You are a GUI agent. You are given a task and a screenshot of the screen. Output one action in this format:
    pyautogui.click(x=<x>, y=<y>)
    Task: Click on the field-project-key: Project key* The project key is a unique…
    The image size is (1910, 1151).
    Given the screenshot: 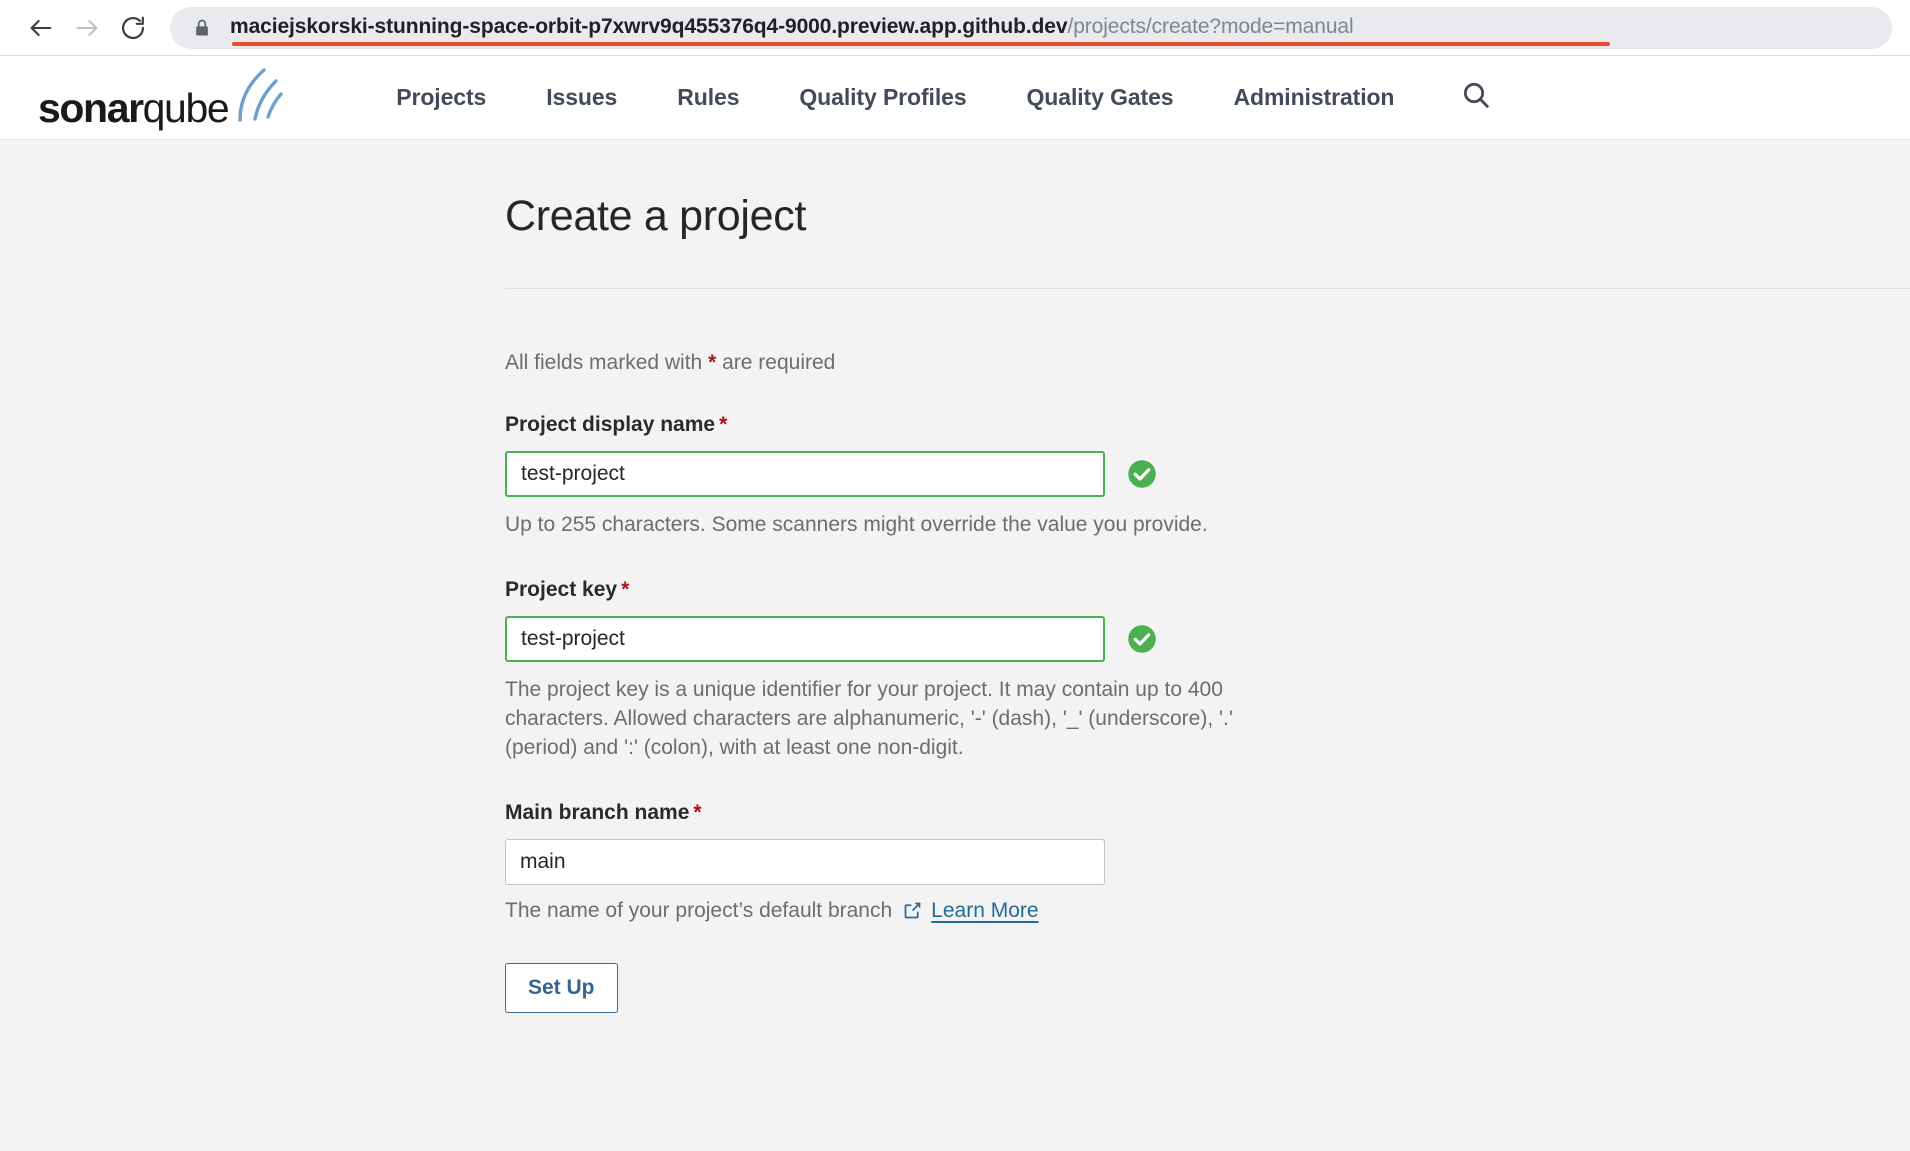 What is the action you would take?
    pyautogui.click(x=1207, y=670)
    